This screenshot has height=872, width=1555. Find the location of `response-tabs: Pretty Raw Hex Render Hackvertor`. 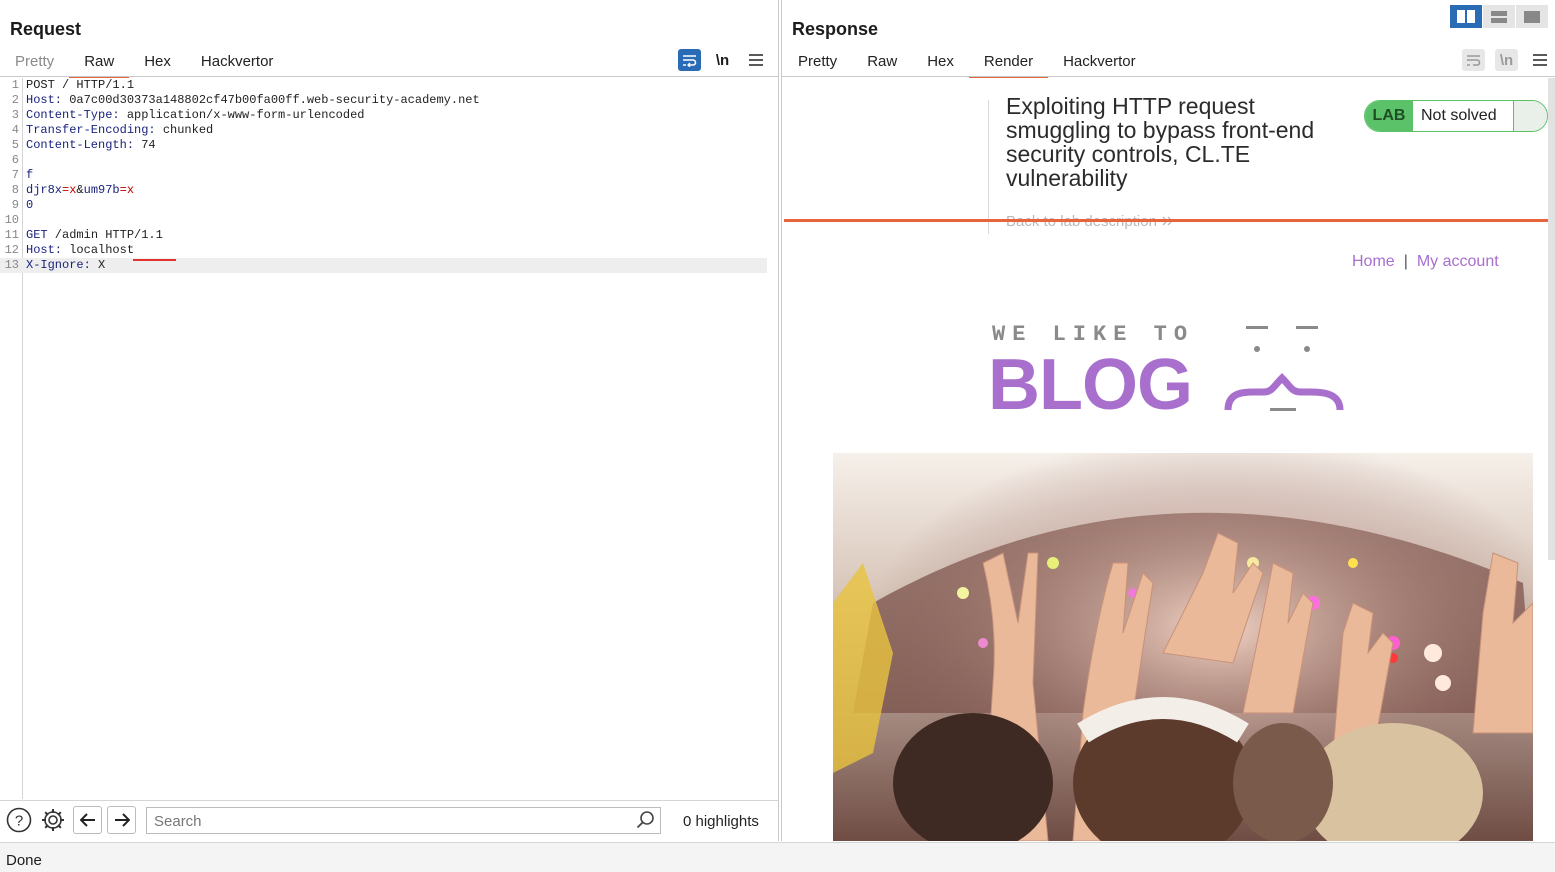

response-tabs: Pretty Raw Hex Render Hackvertor is located at coordinates (967, 64).